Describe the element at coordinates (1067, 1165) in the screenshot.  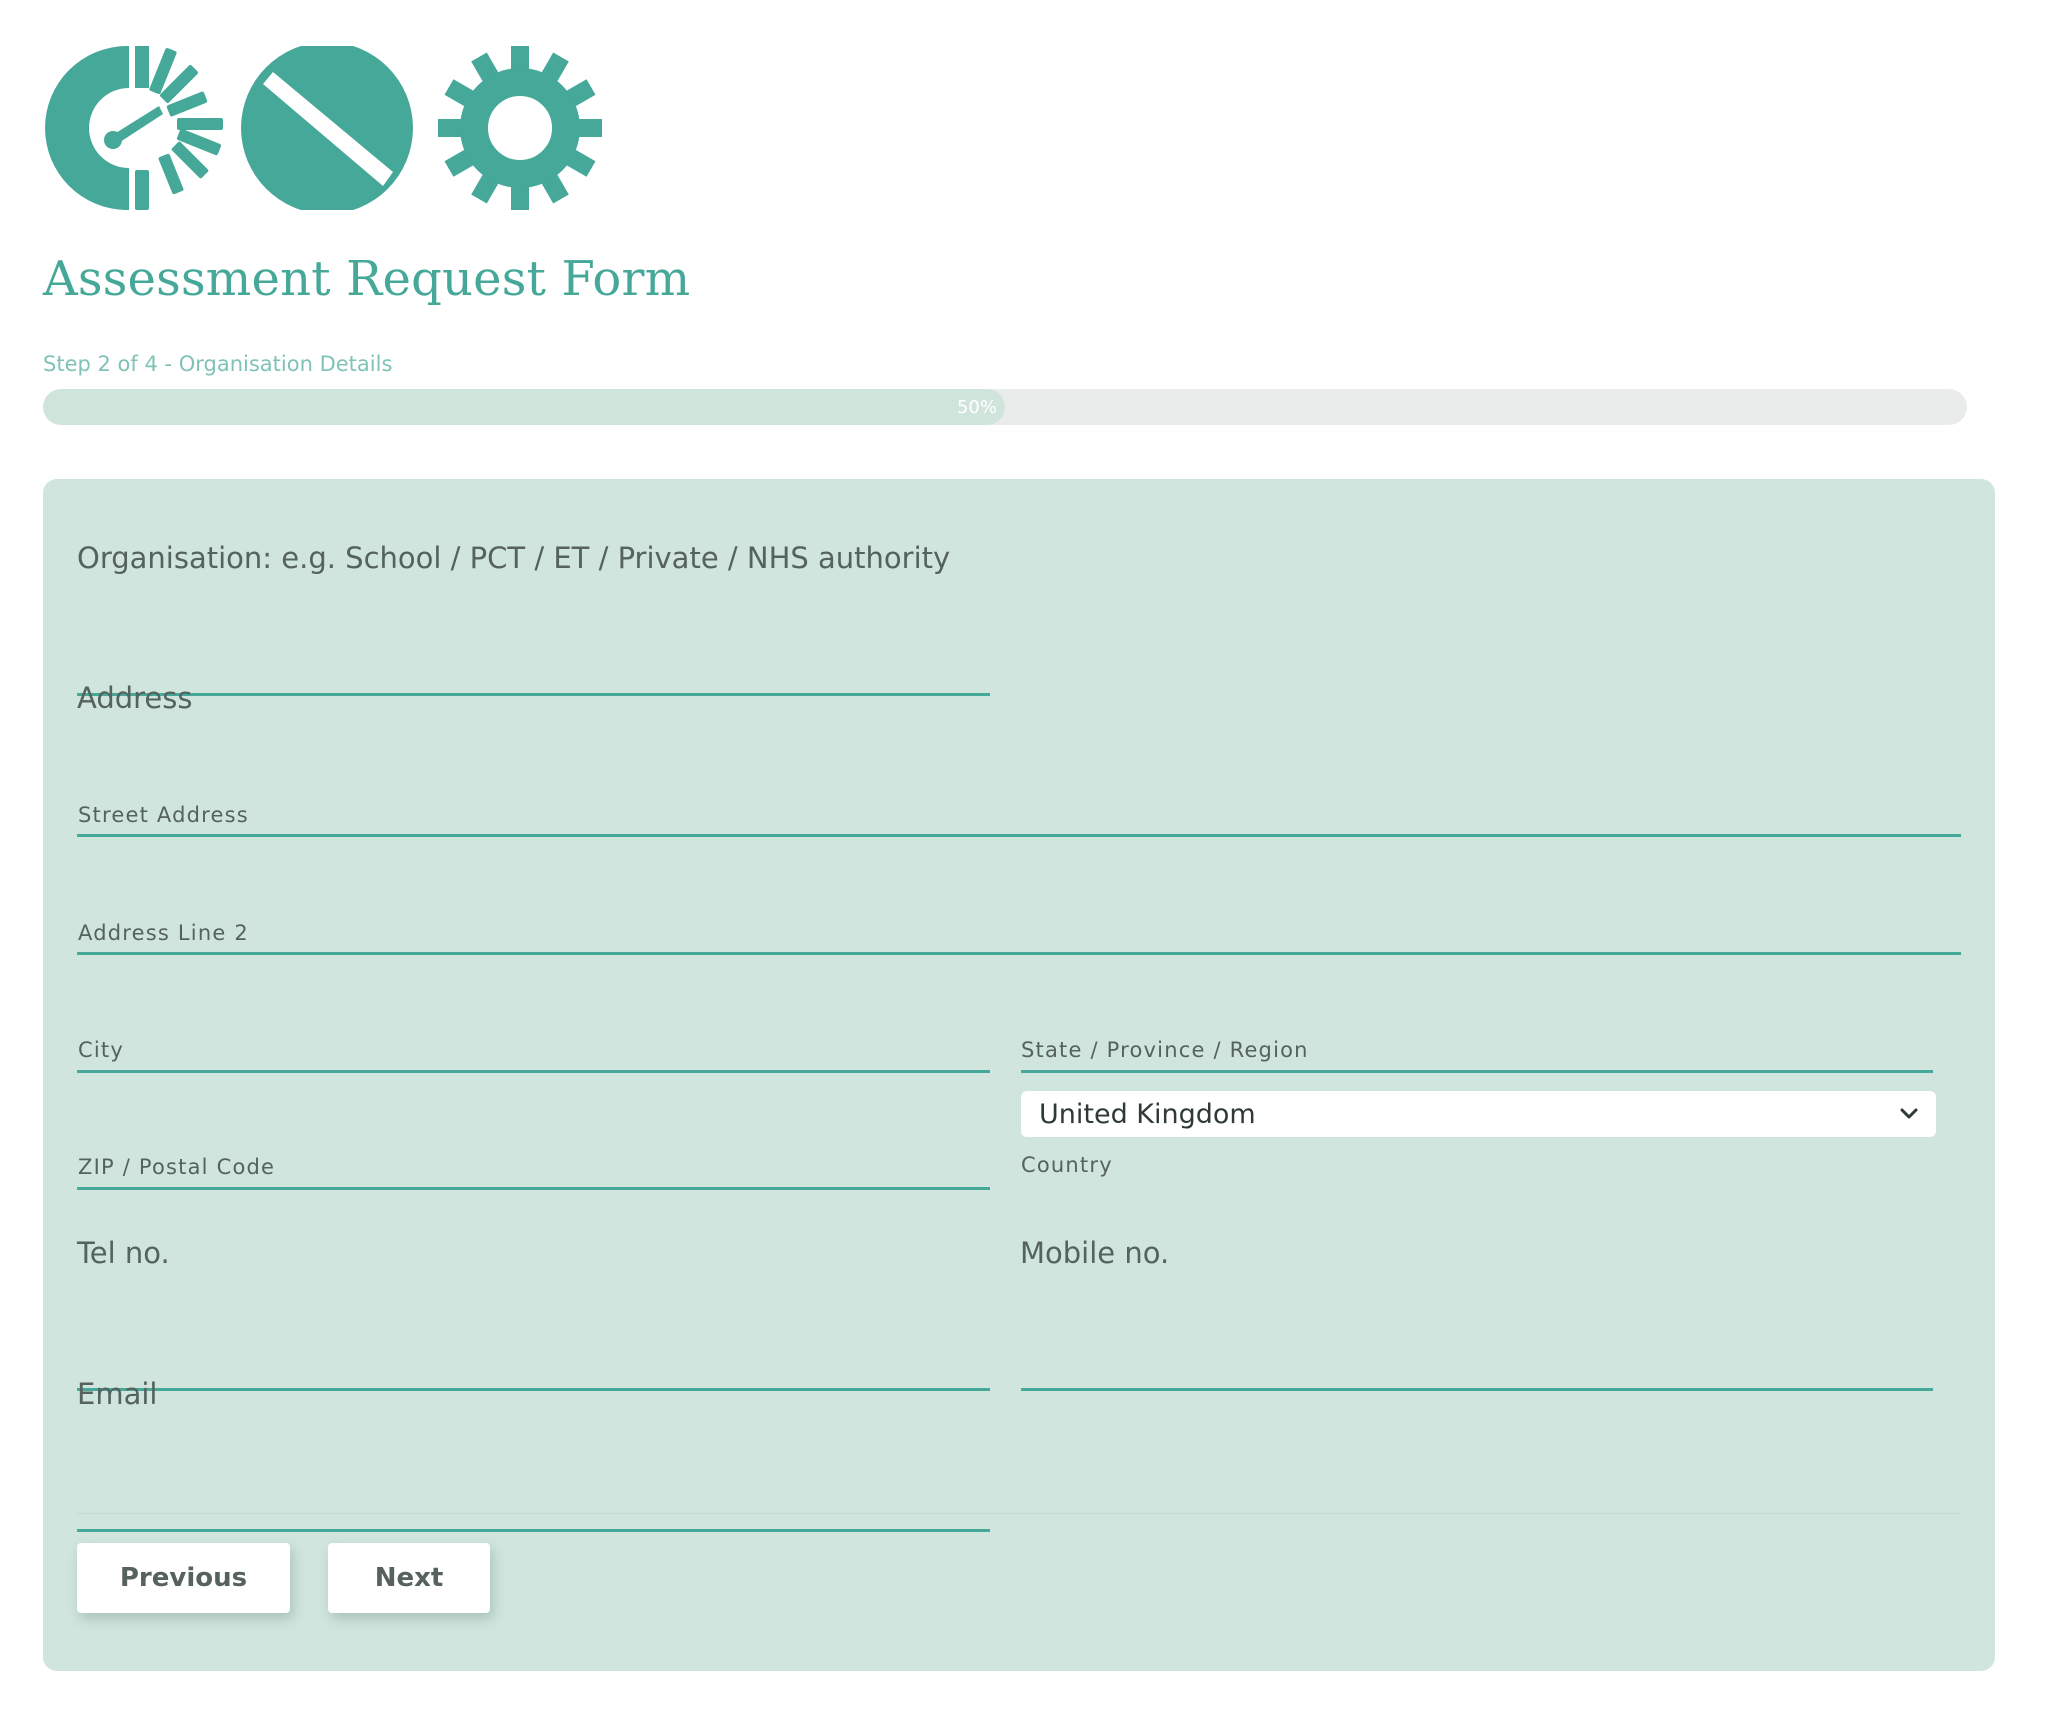
I see `country-label: Country` at that location.